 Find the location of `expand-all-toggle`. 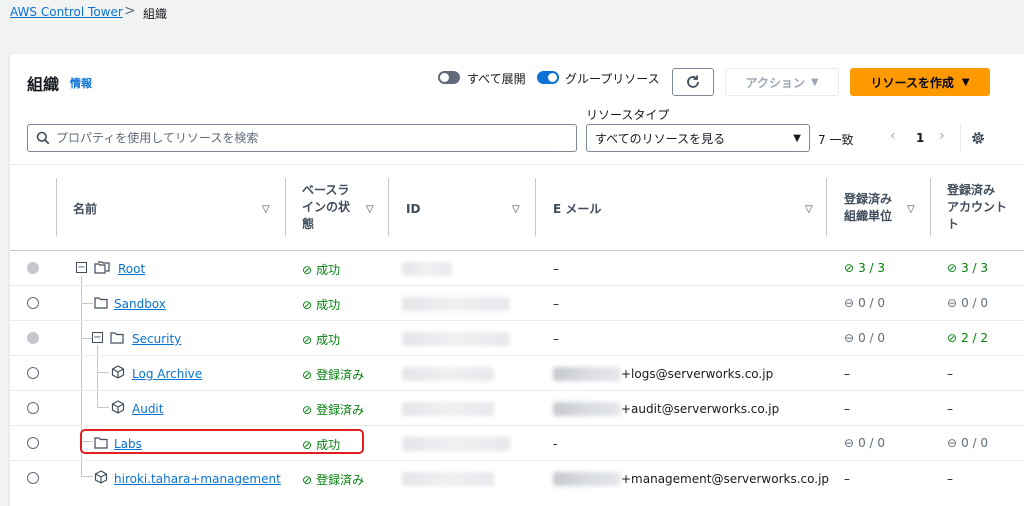

expand-all-toggle is located at coordinates (449, 77).